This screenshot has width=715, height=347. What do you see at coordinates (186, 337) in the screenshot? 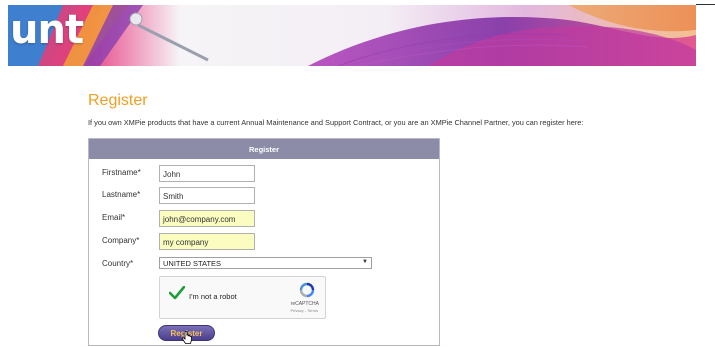
I see `hand-pointer-icon` at bounding box center [186, 337].